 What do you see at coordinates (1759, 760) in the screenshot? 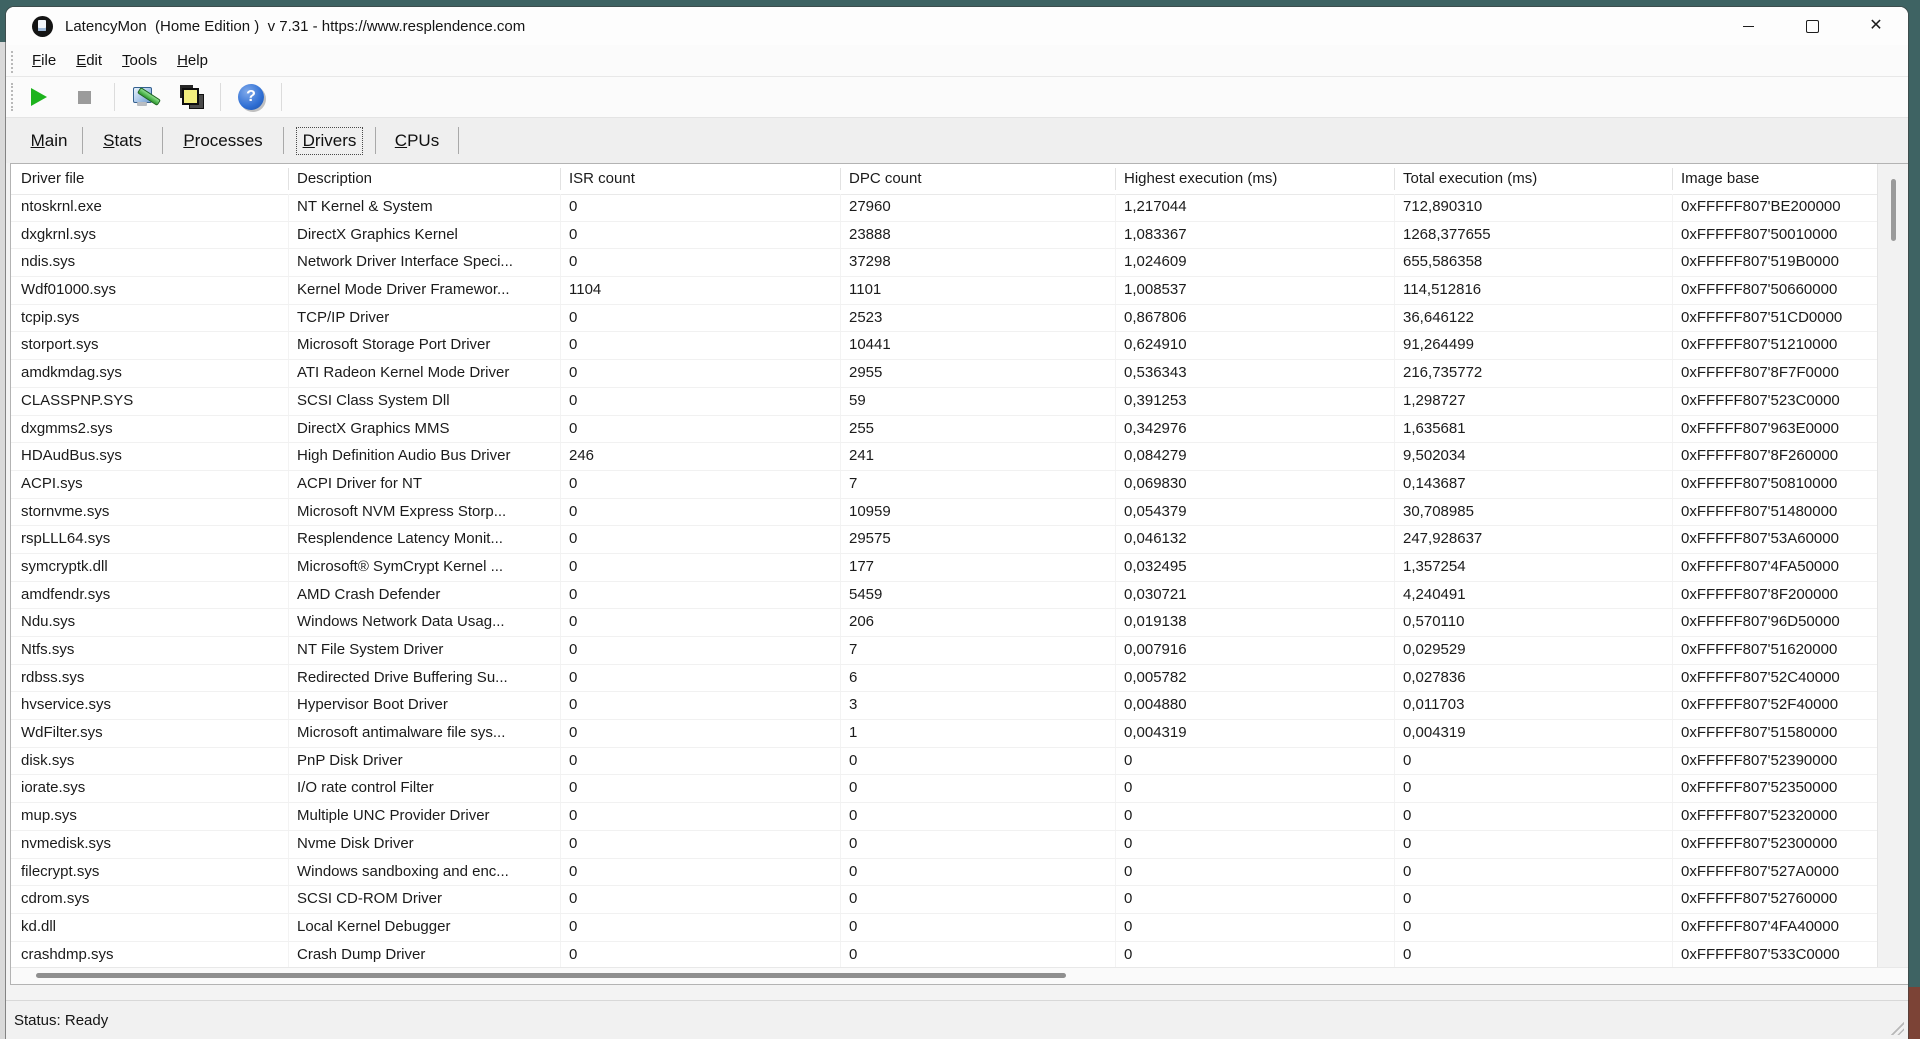
I see `cell-image-base: 0xFFFFF807'52390000` at bounding box center [1759, 760].